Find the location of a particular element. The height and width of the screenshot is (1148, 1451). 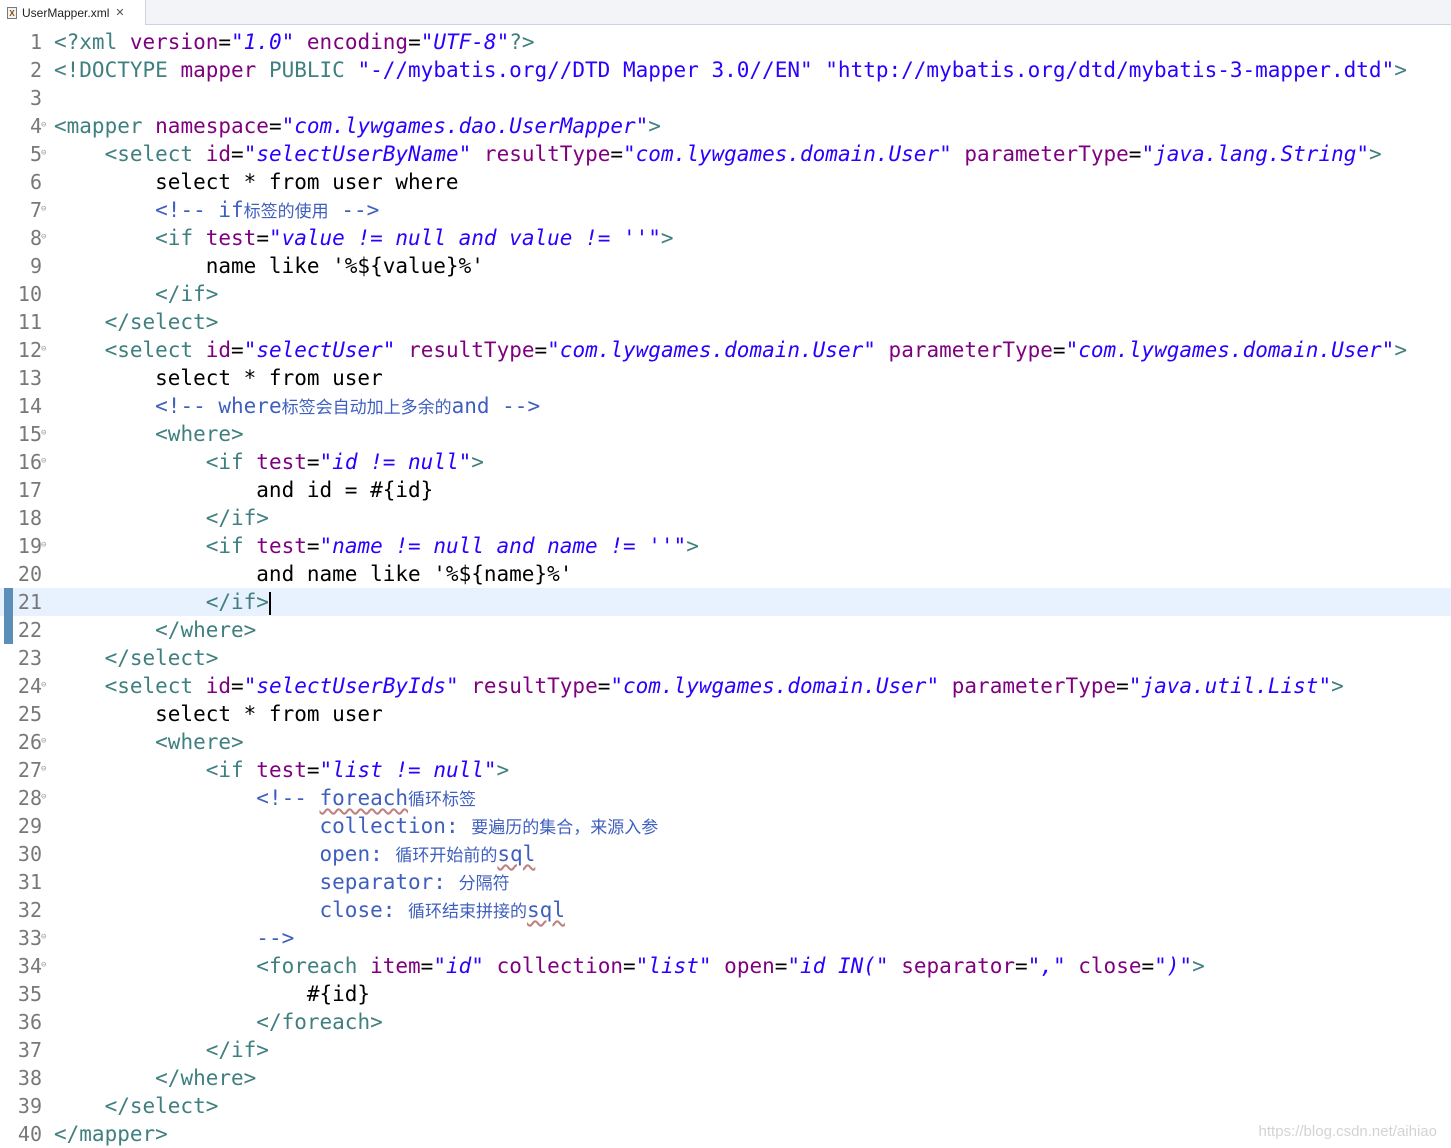

line-number: 35 is located at coordinates (29, 994).